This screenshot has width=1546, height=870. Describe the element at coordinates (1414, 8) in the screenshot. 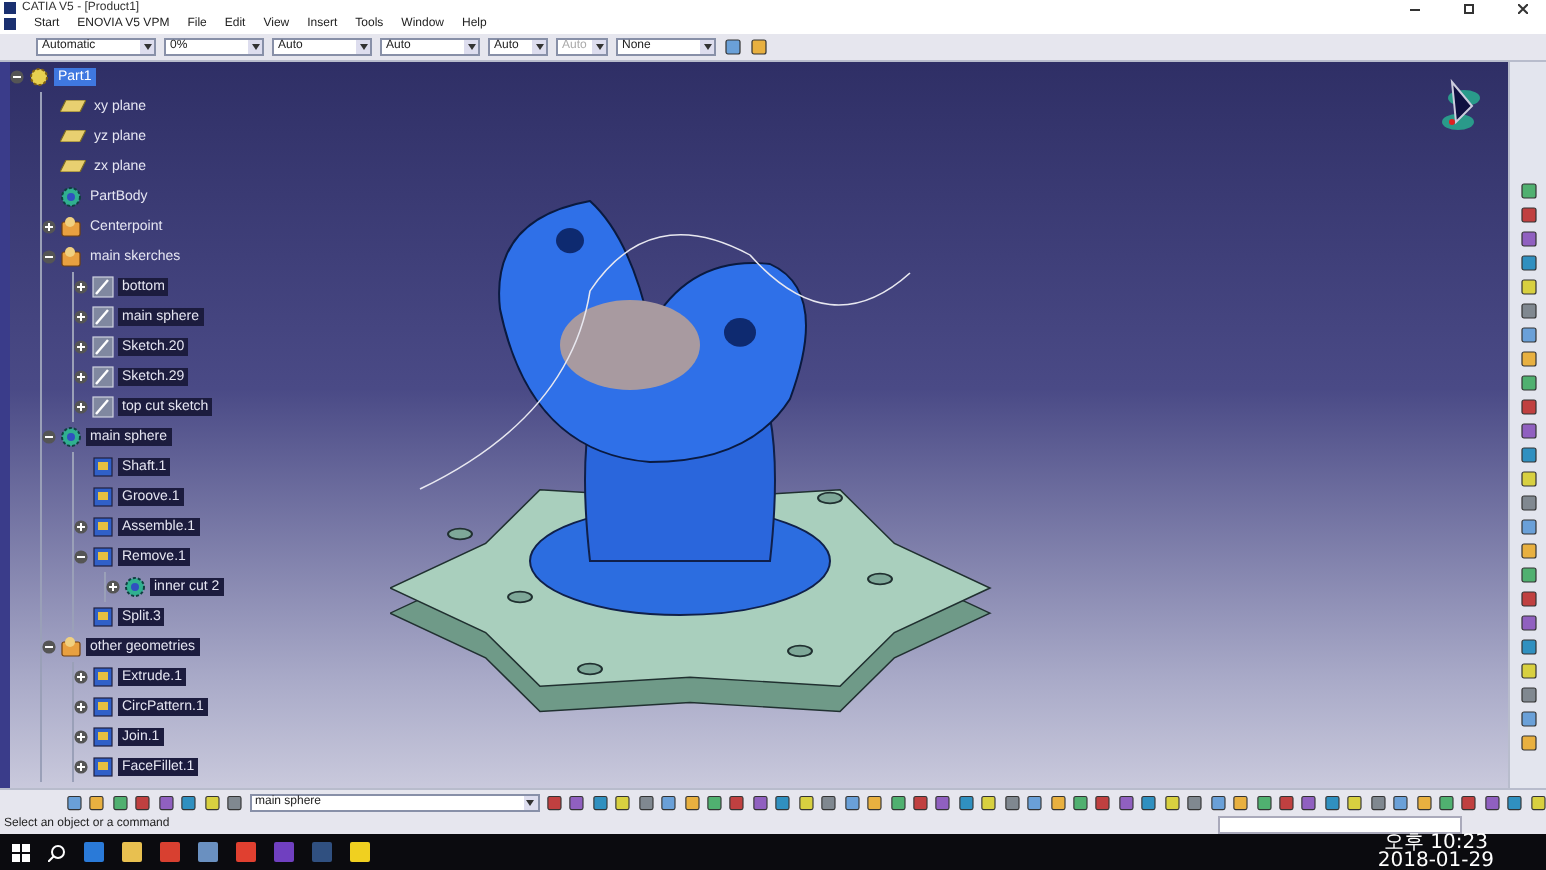

I see `minimize-icon` at that location.